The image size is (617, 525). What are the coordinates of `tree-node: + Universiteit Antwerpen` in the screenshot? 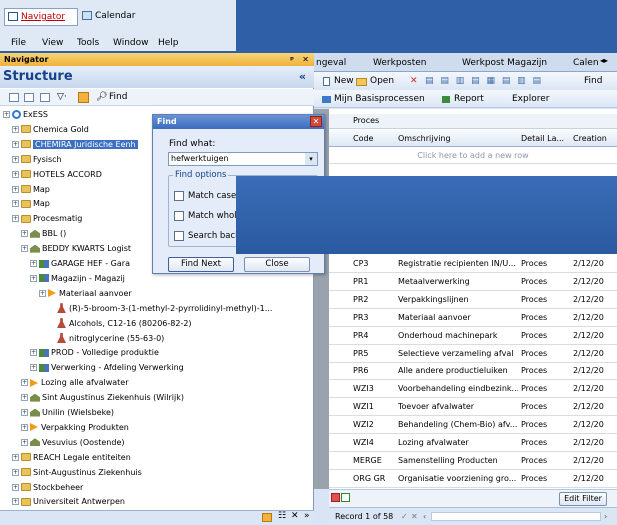 It's located at (68, 501).